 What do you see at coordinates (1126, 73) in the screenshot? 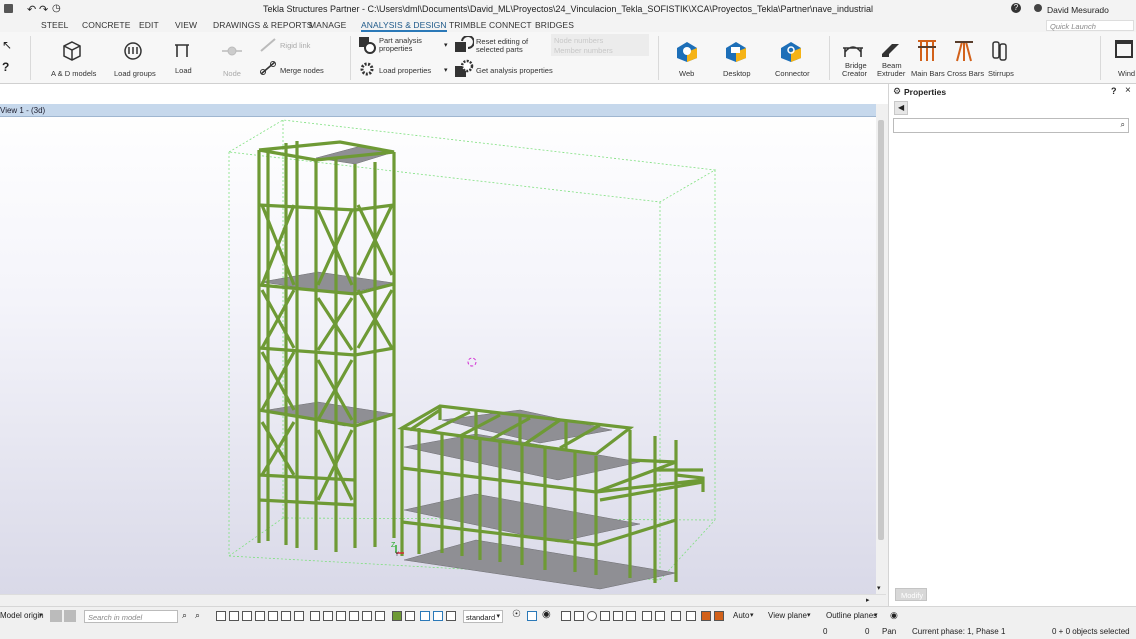
I see `windows-label: Wind` at bounding box center [1126, 73].